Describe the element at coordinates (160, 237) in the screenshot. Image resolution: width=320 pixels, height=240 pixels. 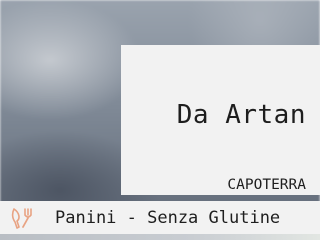
I see `background-strip` at that location.